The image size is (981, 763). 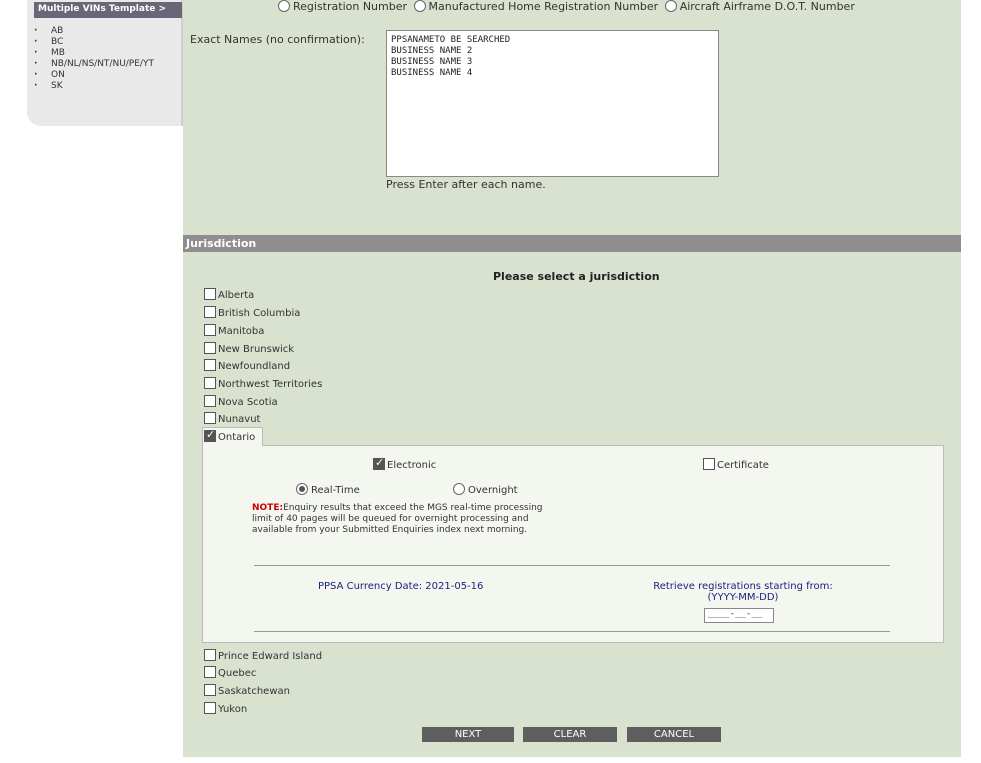 I want to click on jurisdiction-label: New Brunswick, so click(x=256, y=349).